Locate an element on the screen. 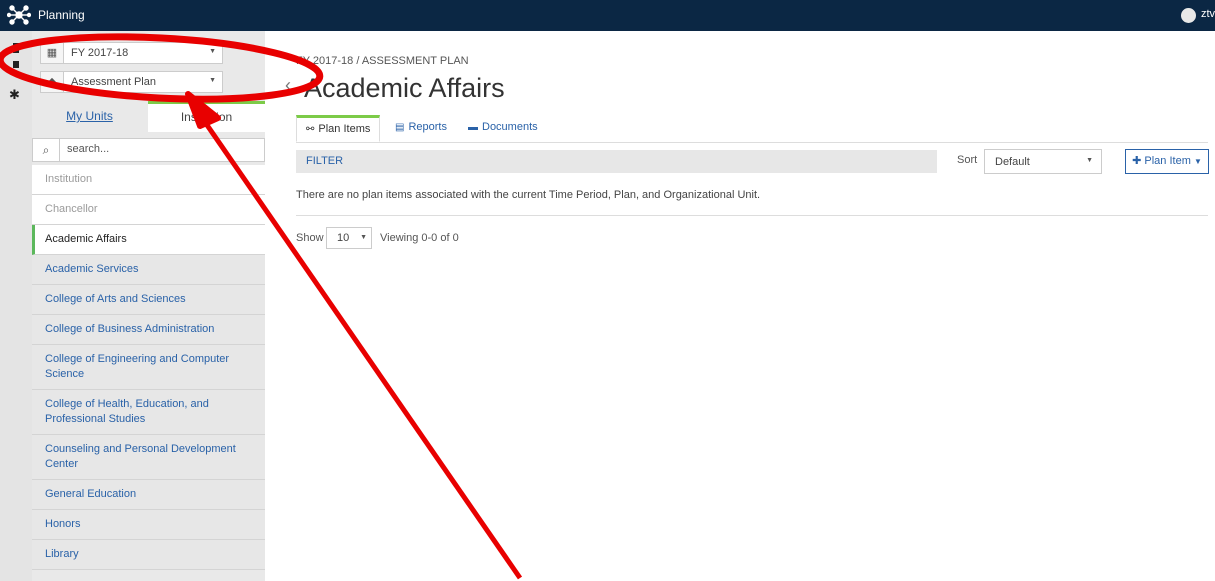 This screenshot has width=1215, height=581. filter-bar: FILTER is located at coordinates (616, 161).